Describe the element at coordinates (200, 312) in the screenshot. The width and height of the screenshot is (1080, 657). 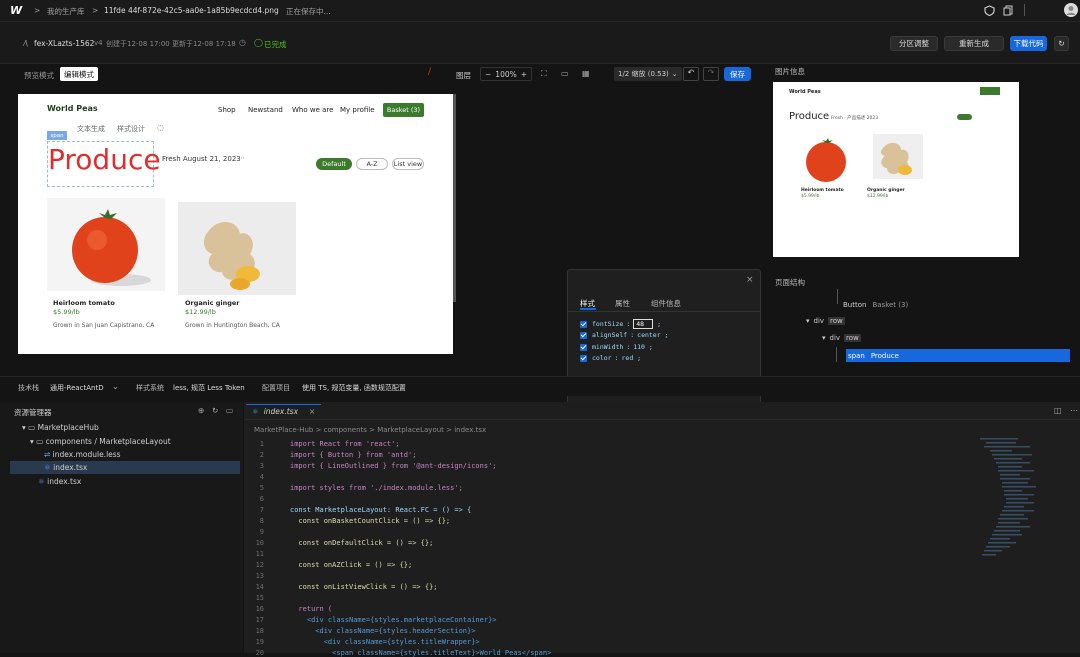
I see `product-price-ginger: $12.99/lb` at that location.